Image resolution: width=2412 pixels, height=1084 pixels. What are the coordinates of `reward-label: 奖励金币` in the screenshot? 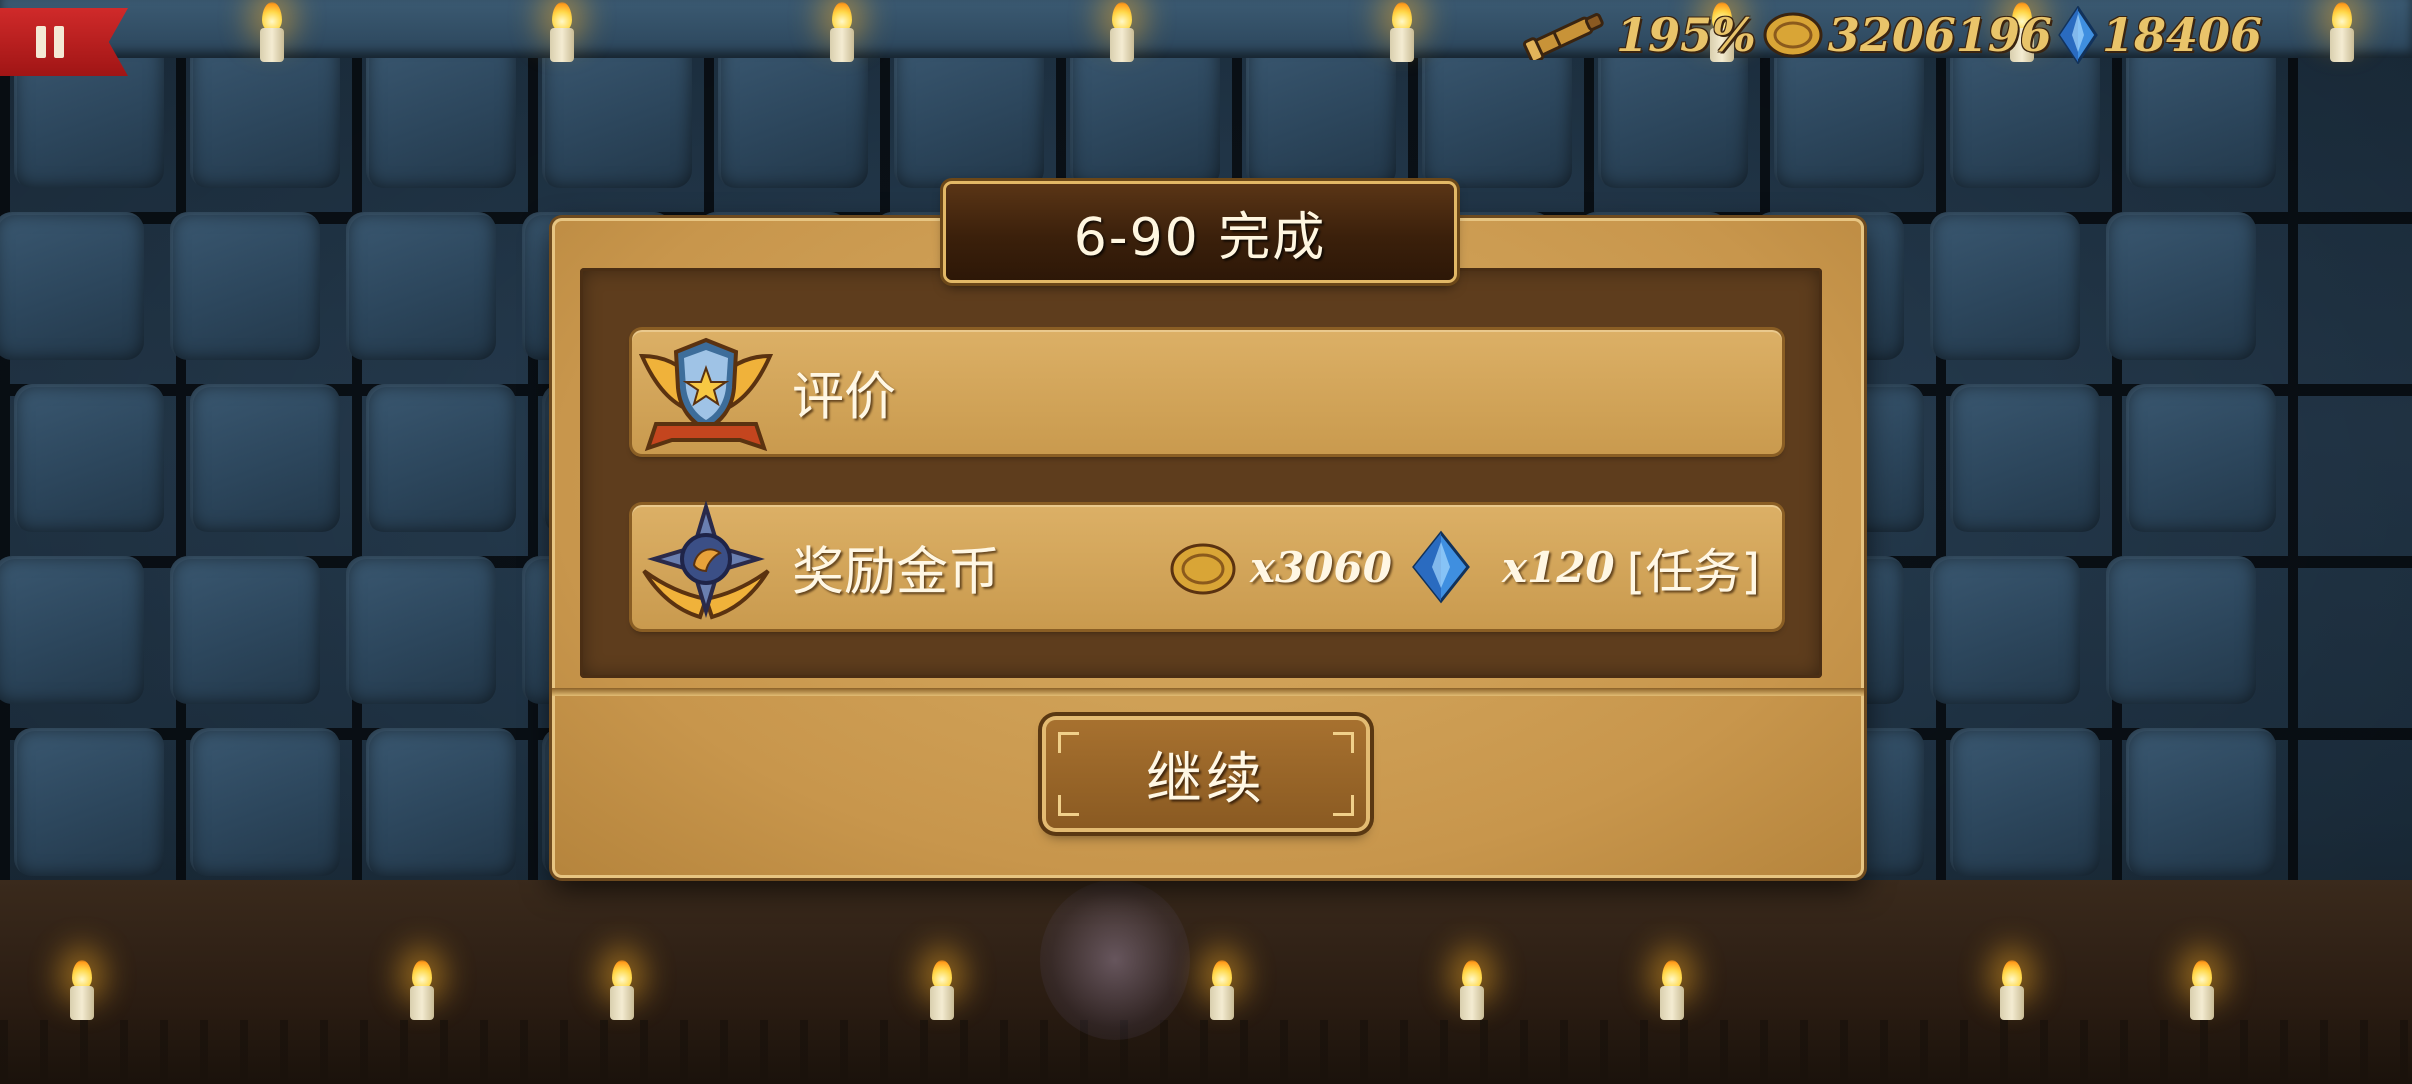 It's located at (896, 572).